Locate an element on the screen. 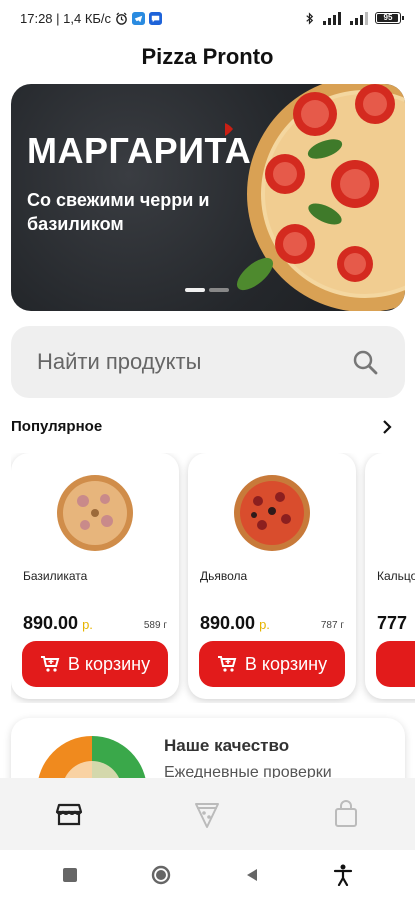  bottom-navigation is located at coordinates (207, 814).